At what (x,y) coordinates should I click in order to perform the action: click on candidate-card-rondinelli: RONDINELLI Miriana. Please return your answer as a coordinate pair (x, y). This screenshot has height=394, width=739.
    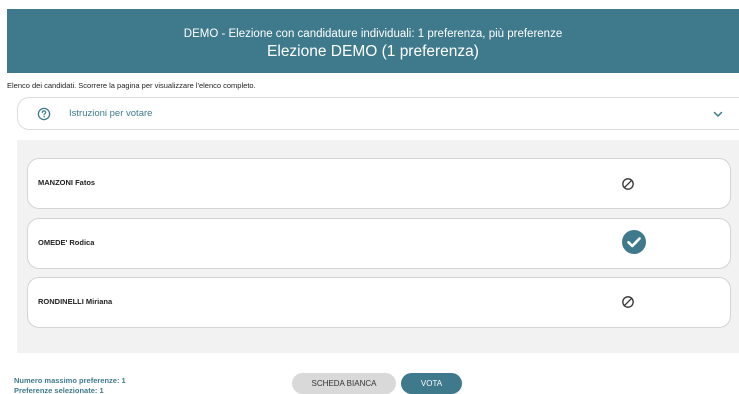
    Looking at the image, I should click on (379, 302).